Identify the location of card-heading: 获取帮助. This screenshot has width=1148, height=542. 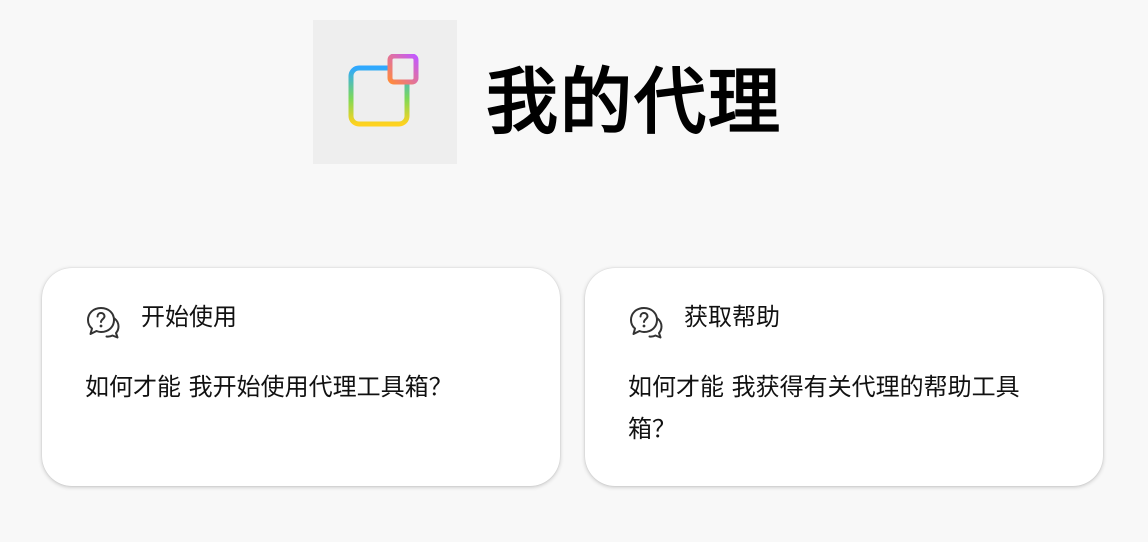
(732, 317).